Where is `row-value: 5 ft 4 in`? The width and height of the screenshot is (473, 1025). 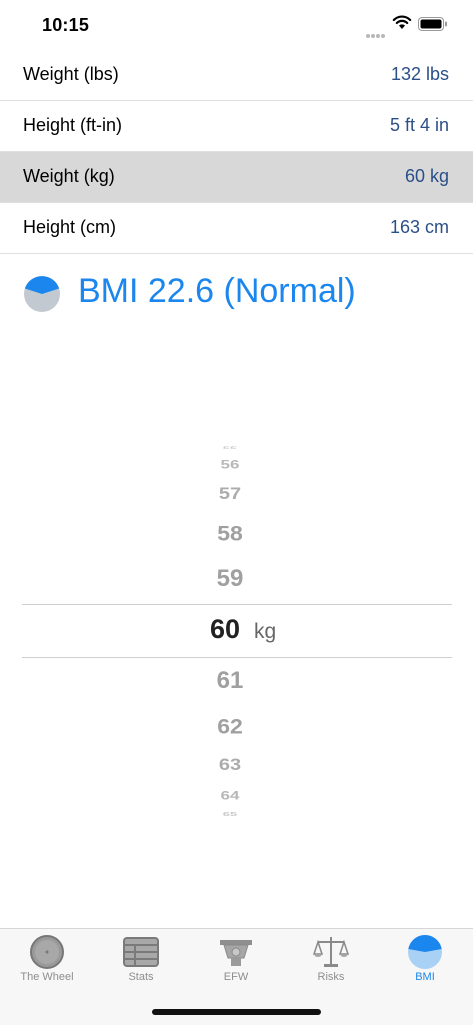 row-value: 5 ft 4 in is located at coordinates (419, 125).